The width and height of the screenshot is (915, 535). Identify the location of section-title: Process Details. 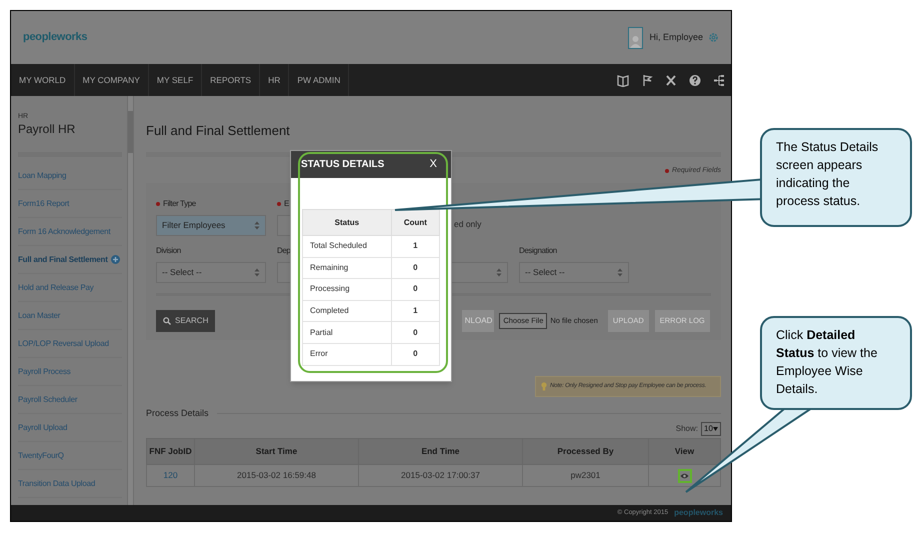
(177, 413).